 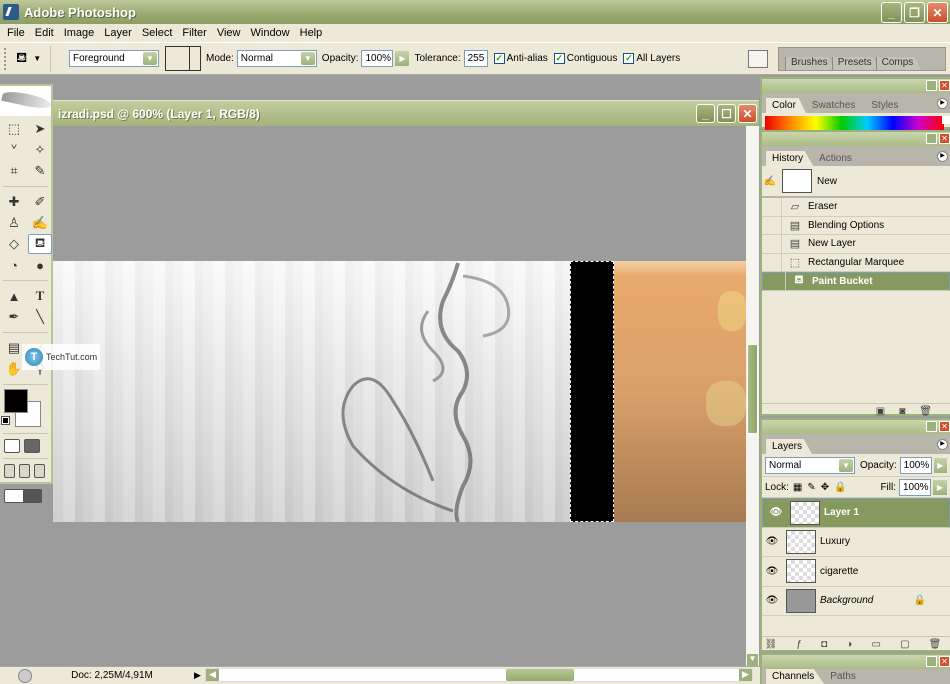 I want to click on layer-mask-icon: ◘, so click(x=824, y=644).